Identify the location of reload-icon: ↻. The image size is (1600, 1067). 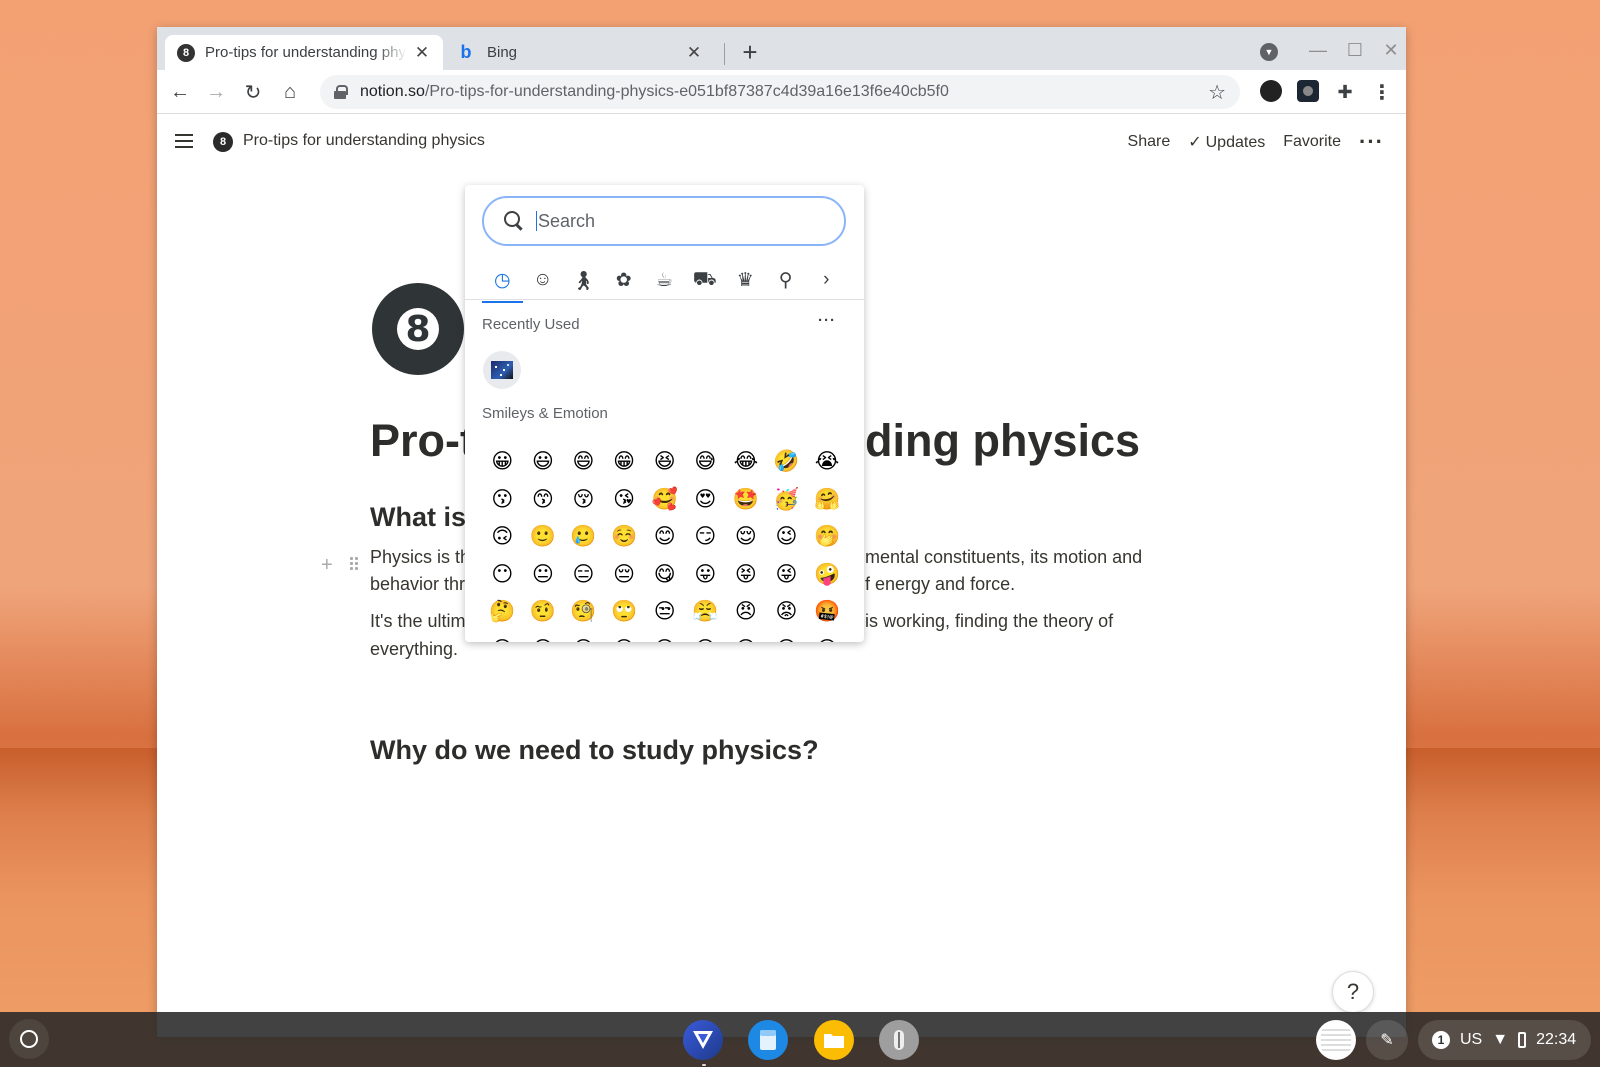
(253, 92).